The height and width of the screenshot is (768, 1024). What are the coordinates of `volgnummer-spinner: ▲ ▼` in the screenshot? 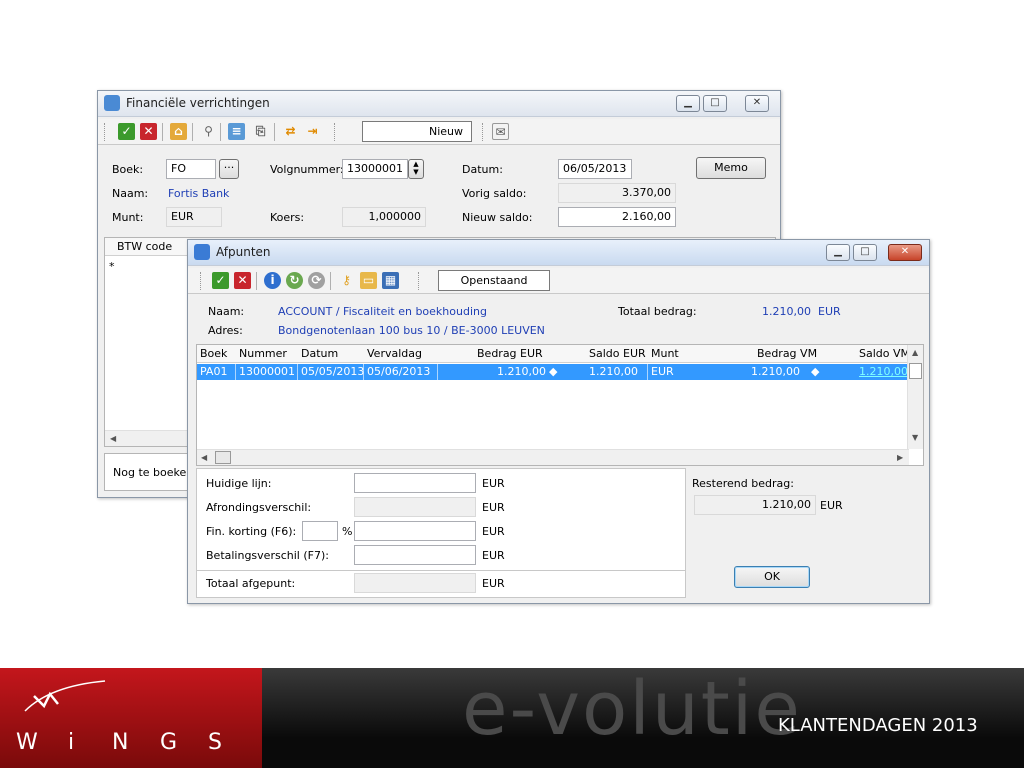 It's located at (416, 169).